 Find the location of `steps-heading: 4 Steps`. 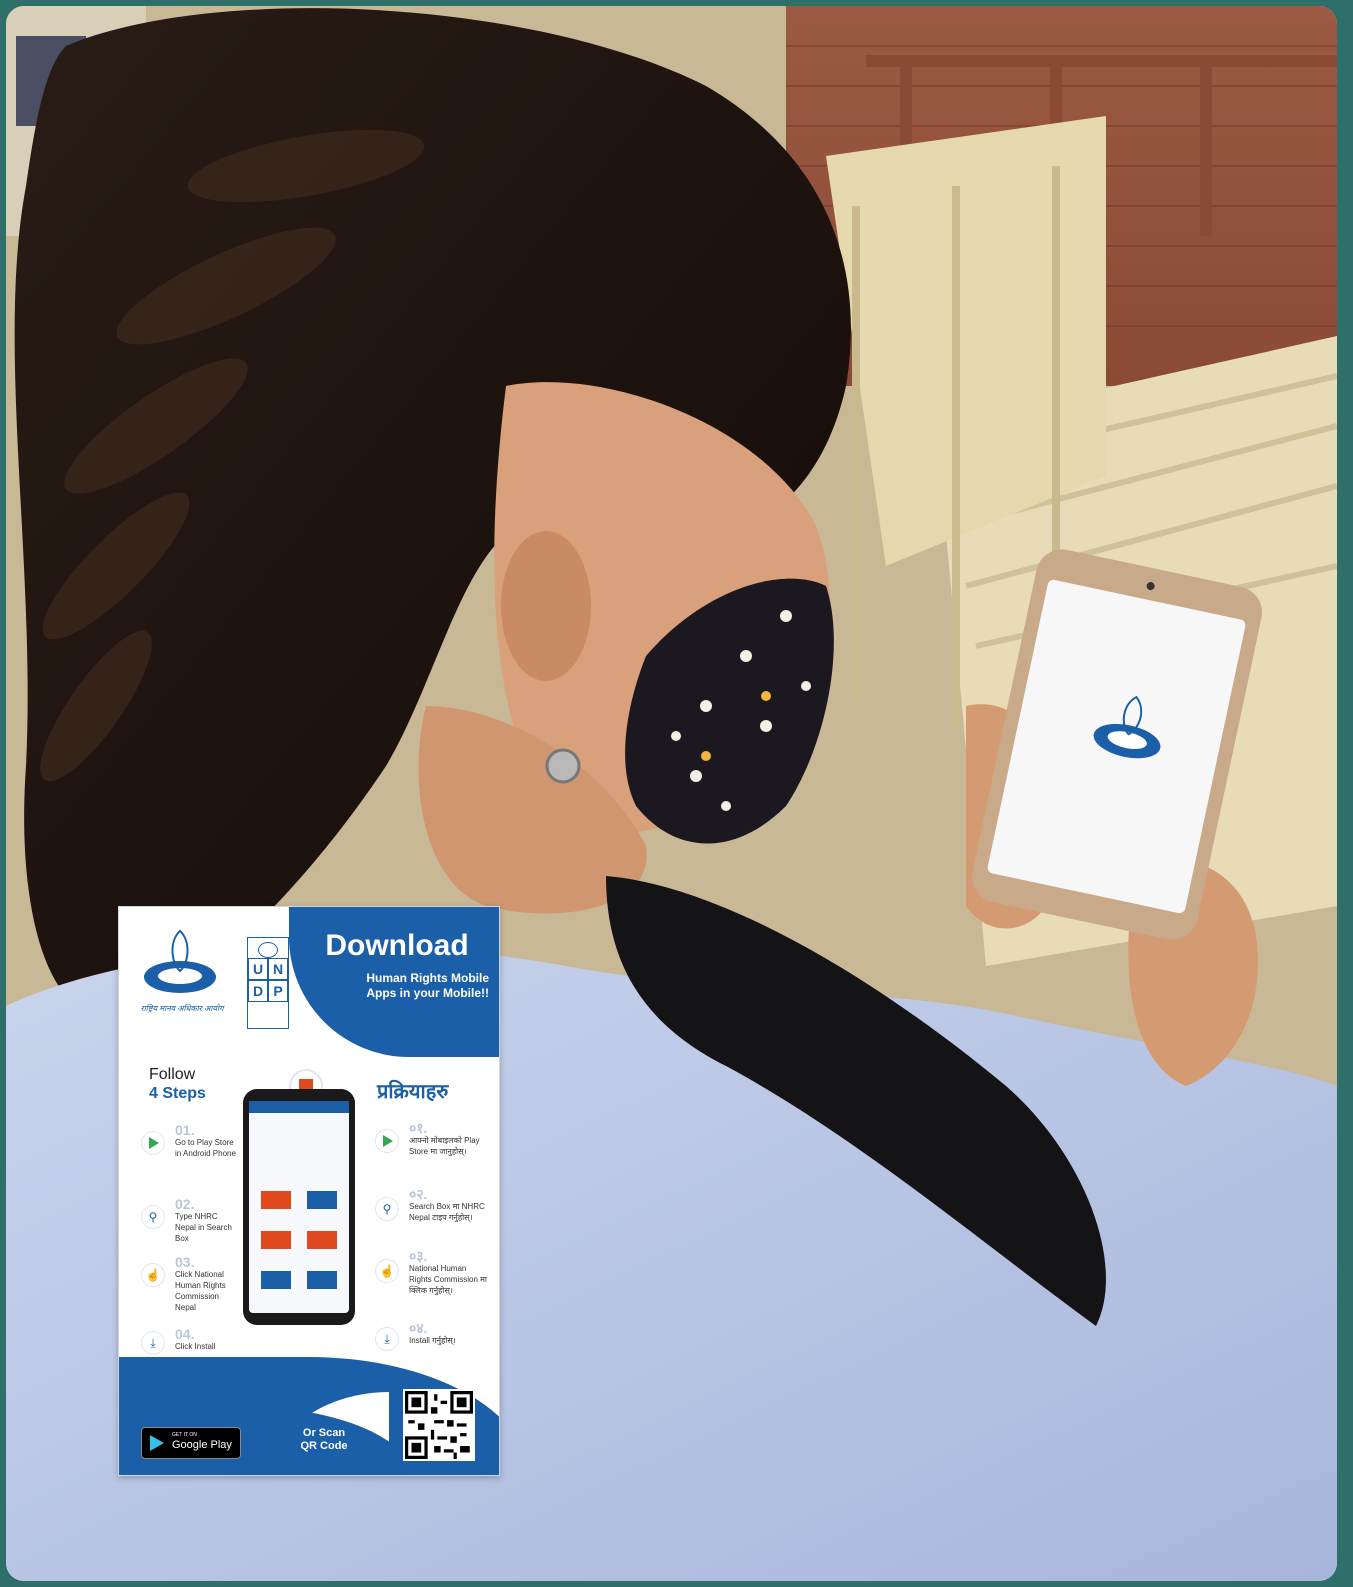

steps-heading: 4 Steps is located at coordinates (177, 1093).